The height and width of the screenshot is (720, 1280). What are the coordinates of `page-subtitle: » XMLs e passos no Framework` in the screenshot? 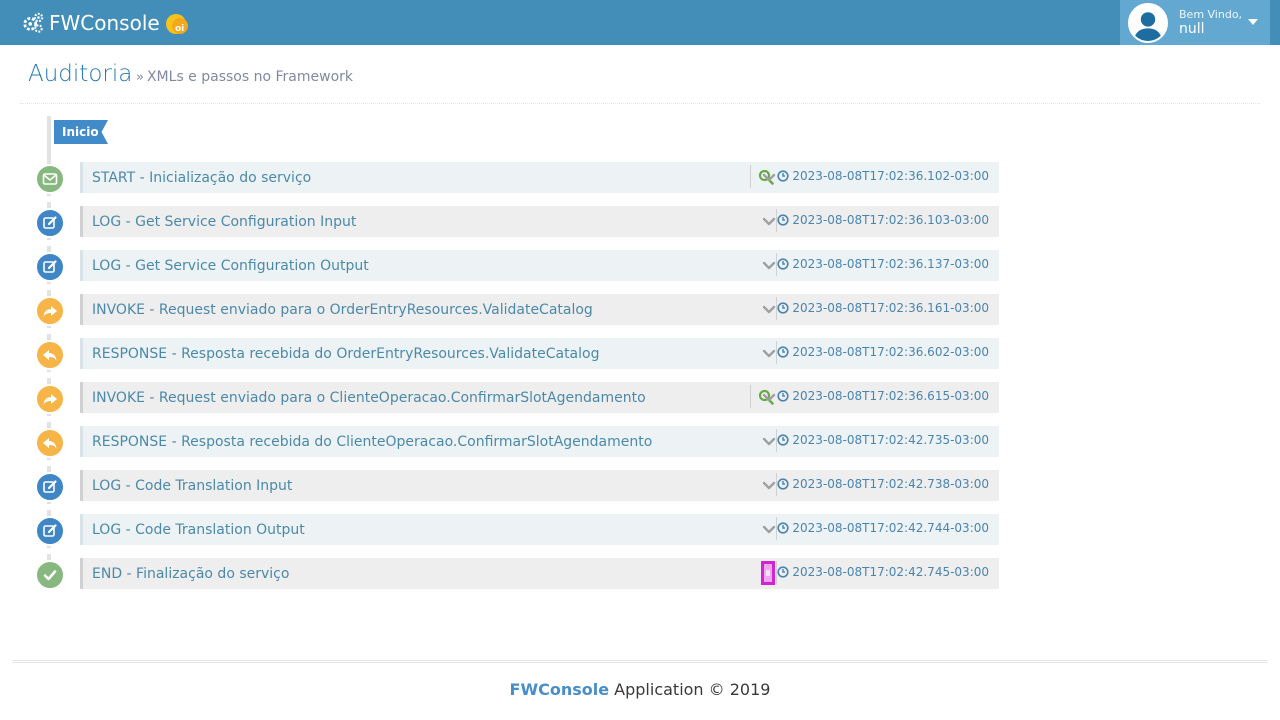 It's located at (244, 77).